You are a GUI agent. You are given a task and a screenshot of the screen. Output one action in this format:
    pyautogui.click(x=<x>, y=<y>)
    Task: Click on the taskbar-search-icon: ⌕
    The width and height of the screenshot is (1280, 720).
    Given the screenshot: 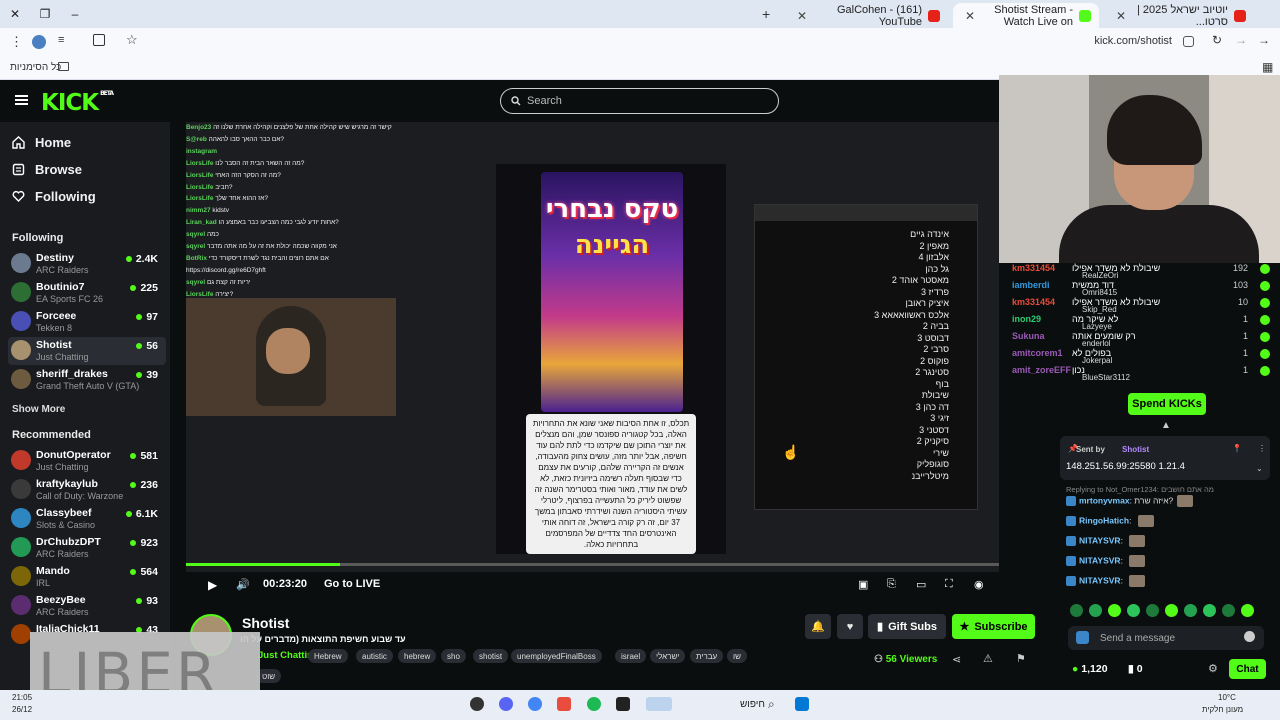 What is the action you would take?
    pyautogui.click(x=771, y=704)
    